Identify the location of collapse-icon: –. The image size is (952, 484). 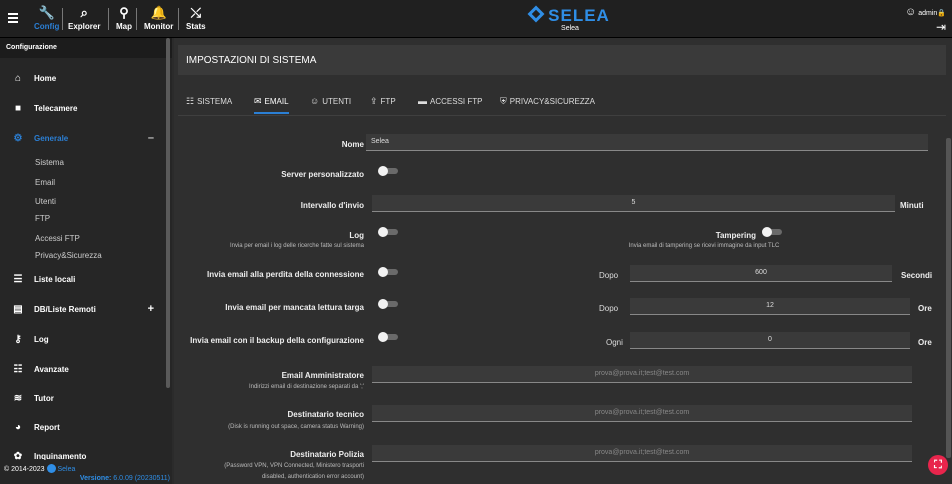
(151, 138).